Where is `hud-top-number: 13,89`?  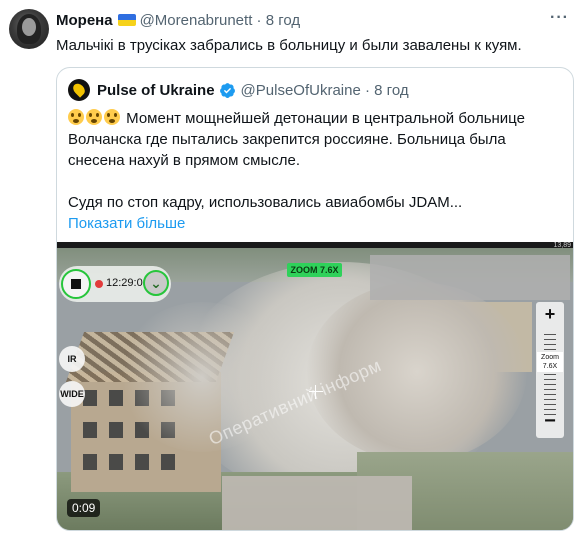 hud-top-number: 13,89 is located at coordinates (562, 245).